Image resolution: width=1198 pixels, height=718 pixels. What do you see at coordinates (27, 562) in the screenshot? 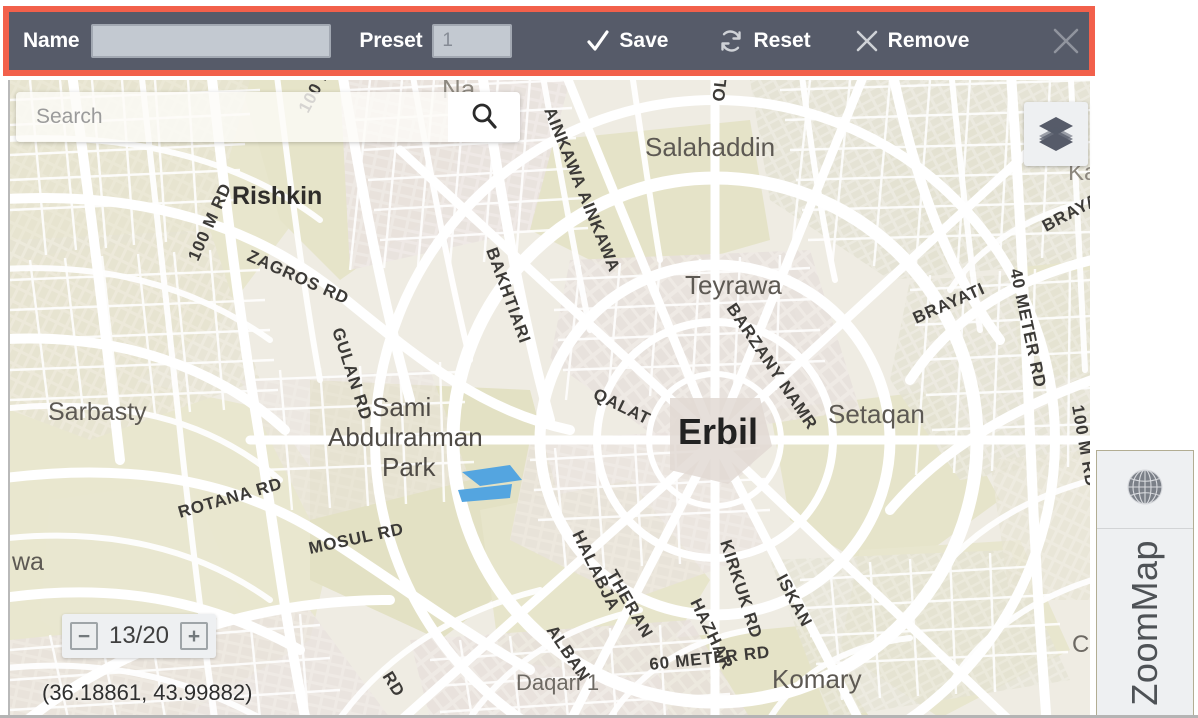
I see `map-label-wa: wa` at bounding box center [27, 562].